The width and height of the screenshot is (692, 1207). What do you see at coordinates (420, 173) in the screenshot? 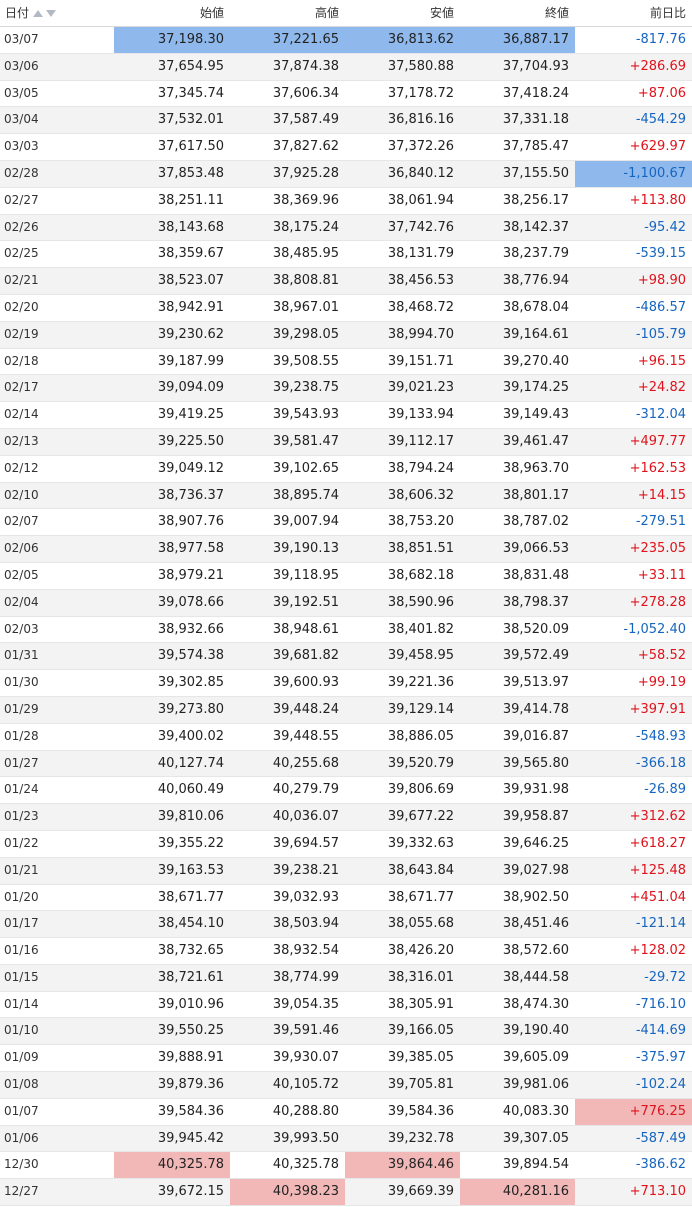
I see `cell-low: 36,840.12` at bounding box center [420, 173].